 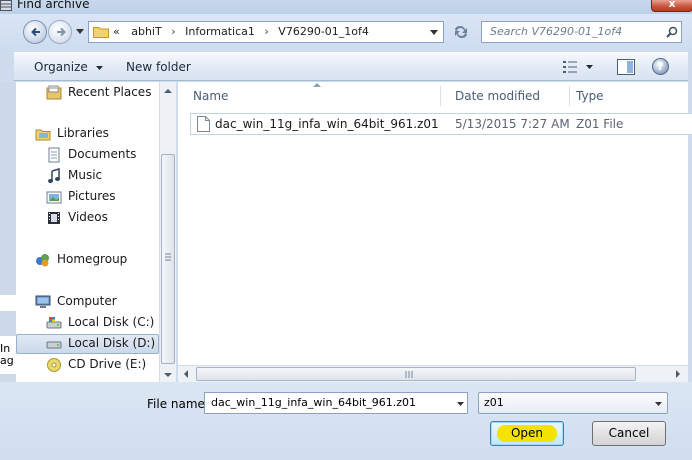 I want to click on nav-item-label: Documents, so click(x=102, y=154).